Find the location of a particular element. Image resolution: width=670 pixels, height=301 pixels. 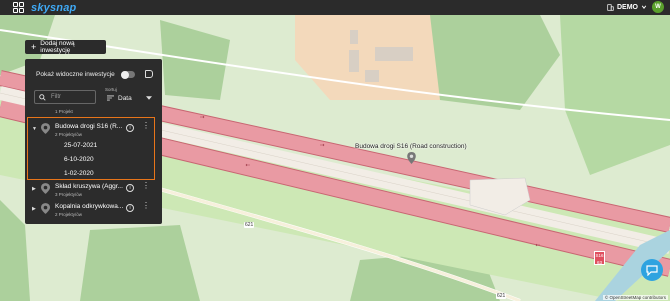

brand-name: skysnap is located at coordinates (54, 7).